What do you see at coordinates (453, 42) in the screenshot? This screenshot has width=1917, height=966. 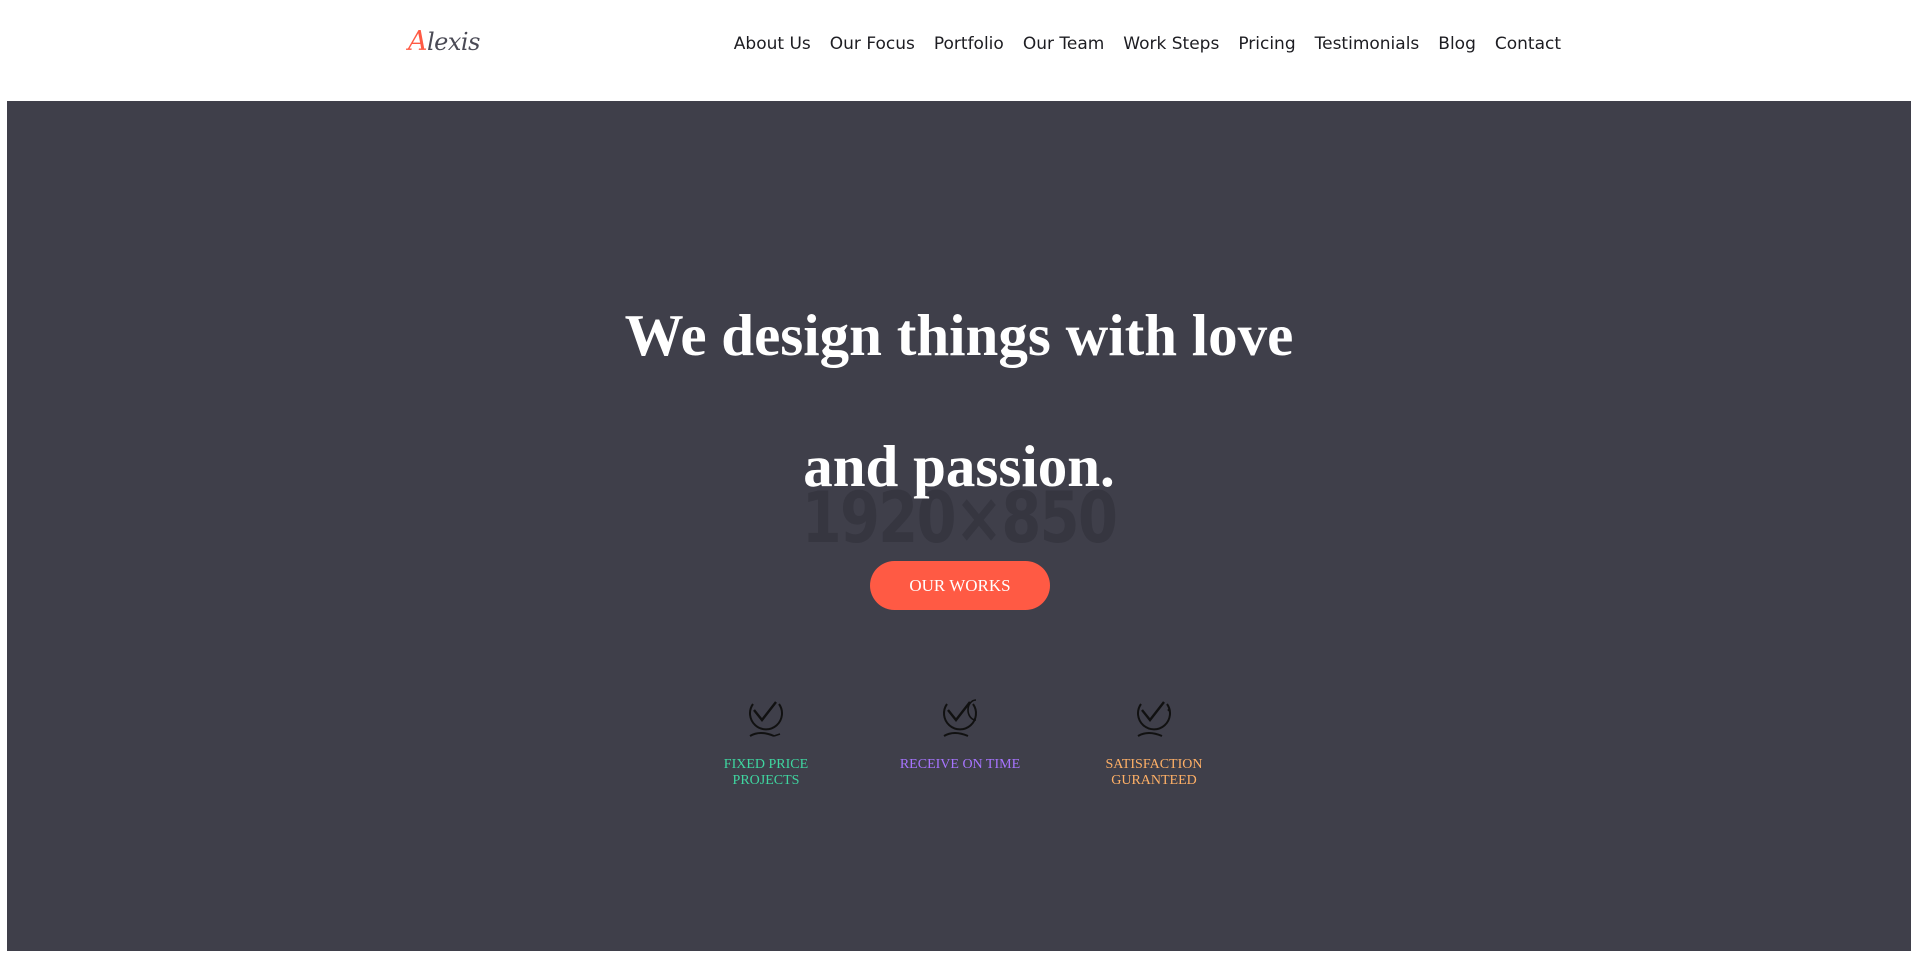 I see `logo-text: lexis` at bounding box center [453, 42].